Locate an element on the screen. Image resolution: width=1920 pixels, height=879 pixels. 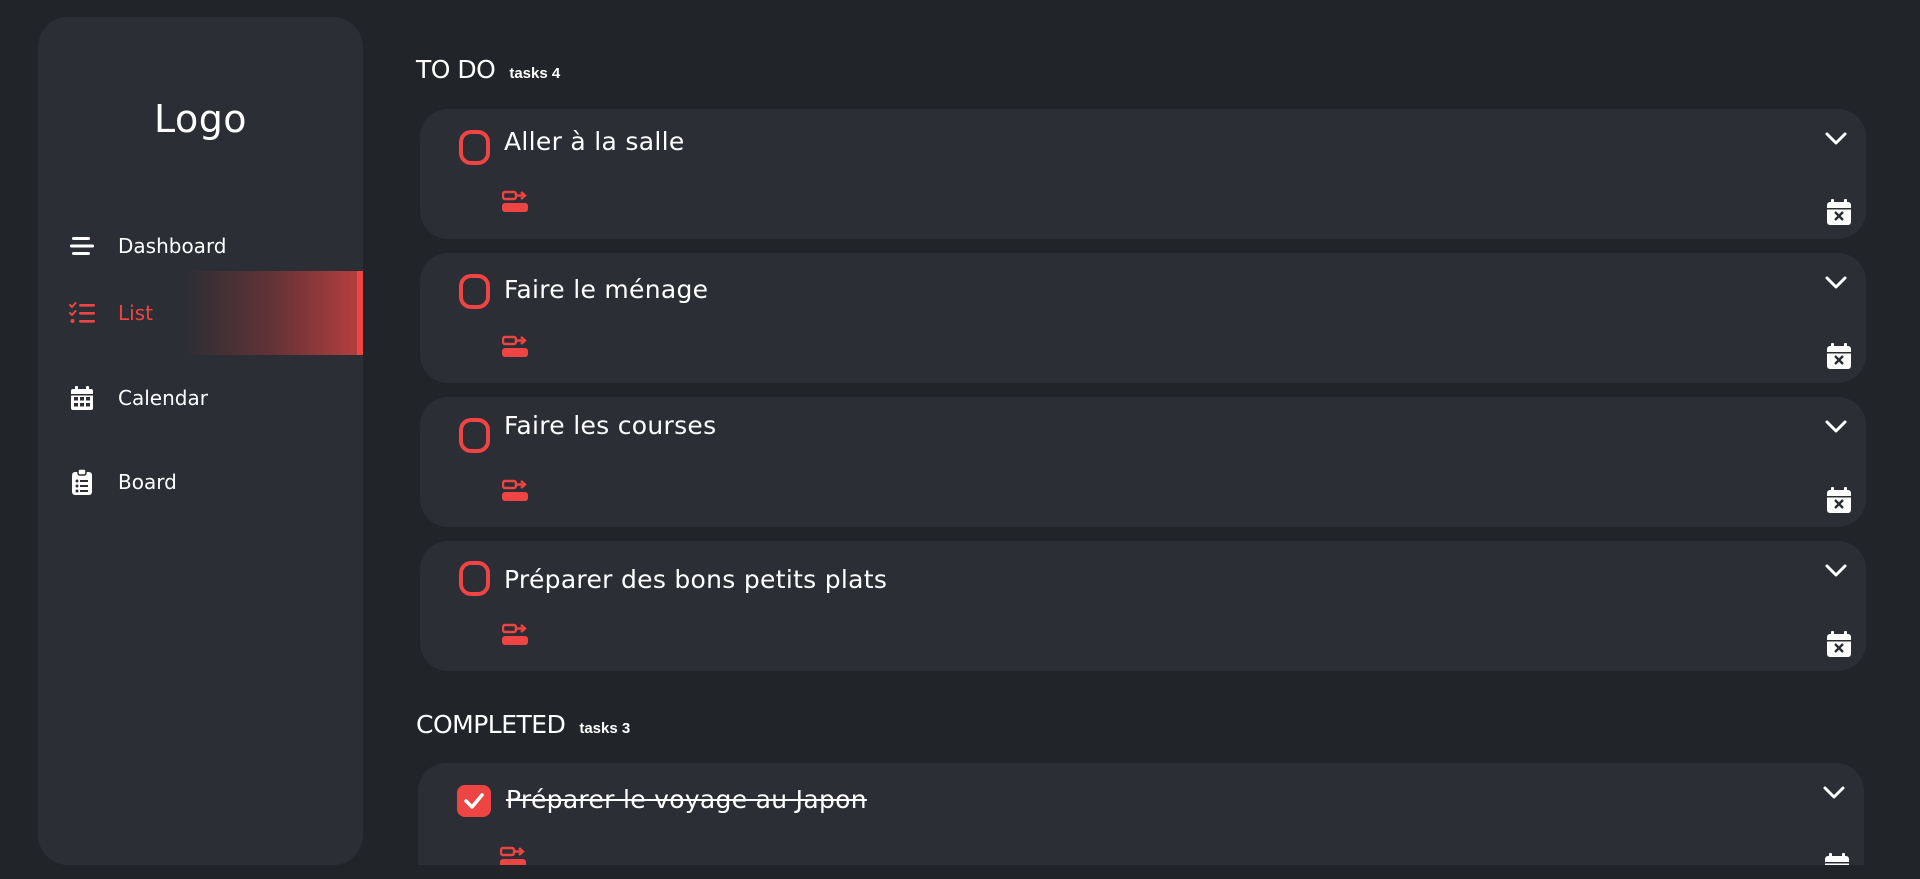
sidebar-item-label: Board is located at coordinates (147, 482).